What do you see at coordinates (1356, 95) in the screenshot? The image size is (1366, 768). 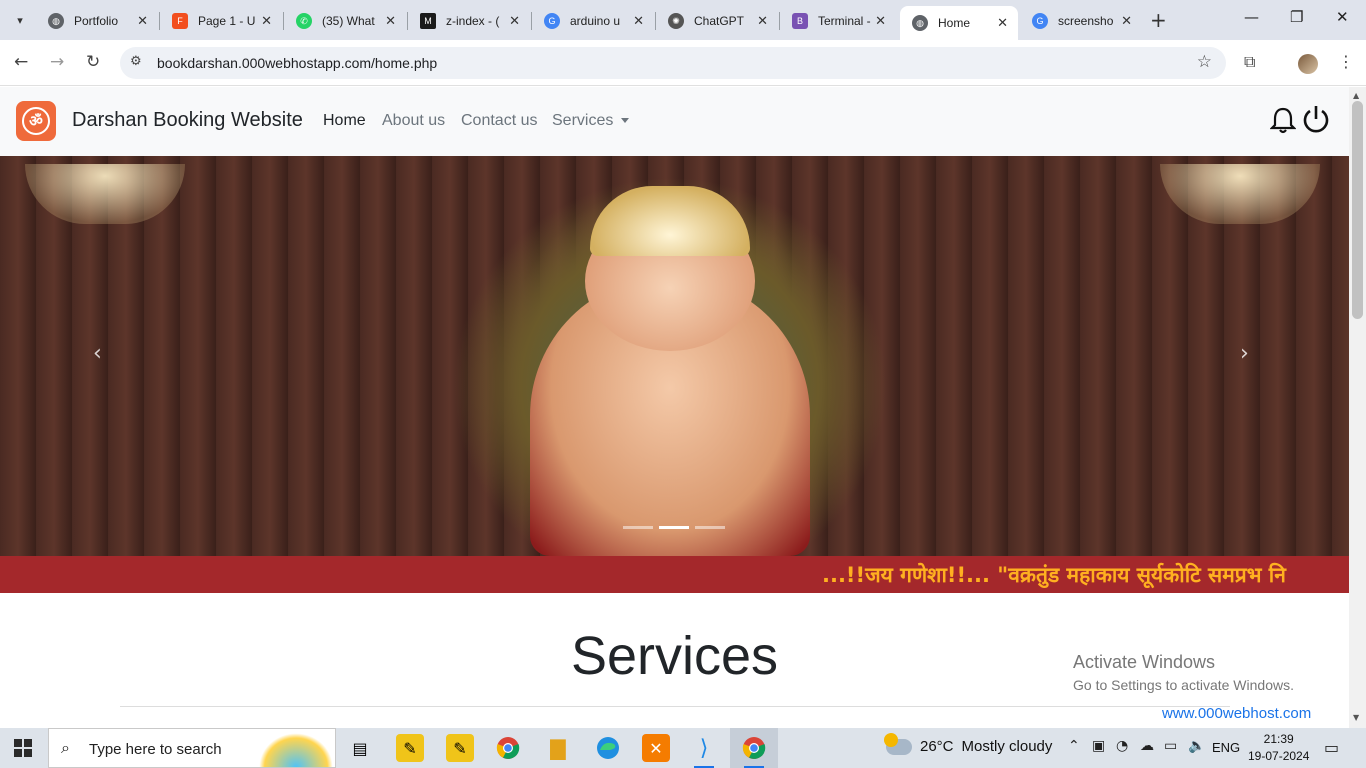 I see `scroll-up-icon: ▲` at bounding box center [1356, 95].